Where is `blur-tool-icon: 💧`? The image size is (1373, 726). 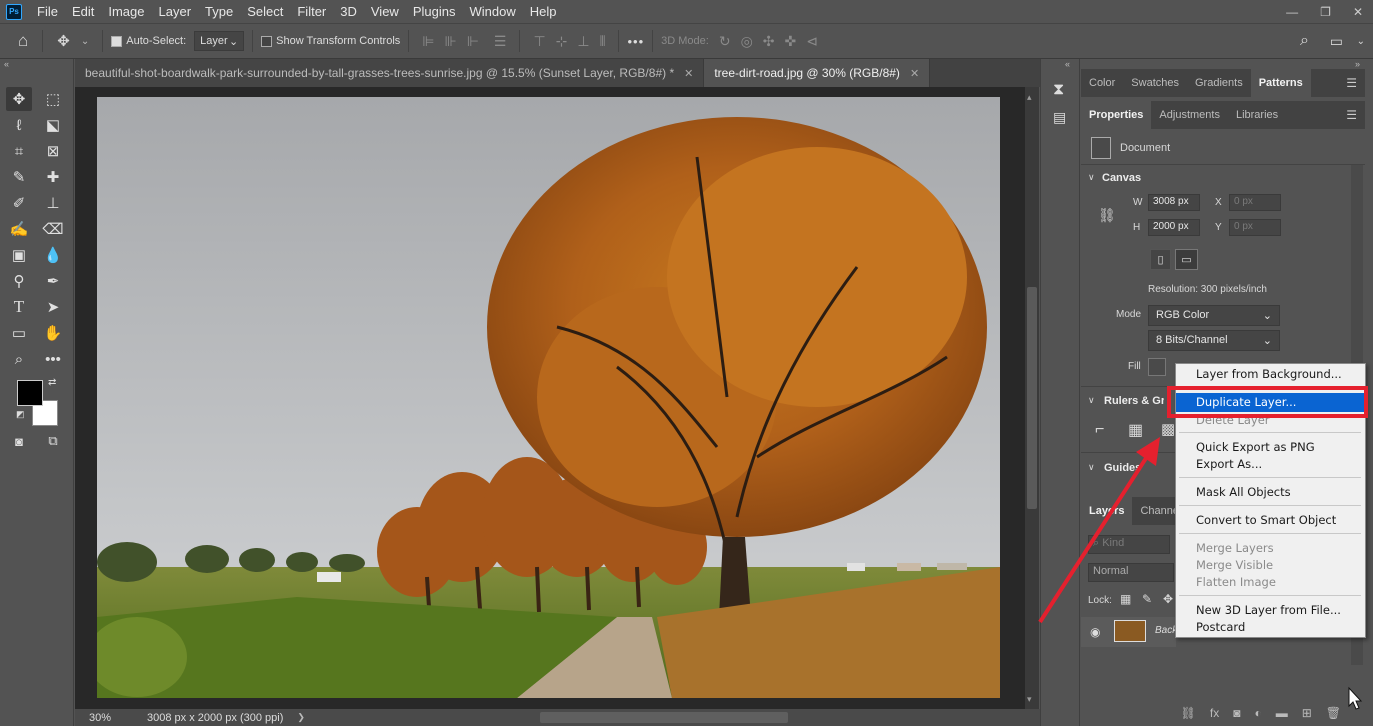 blur-tool-icon: 💧 is located at coordinates (53, 255).